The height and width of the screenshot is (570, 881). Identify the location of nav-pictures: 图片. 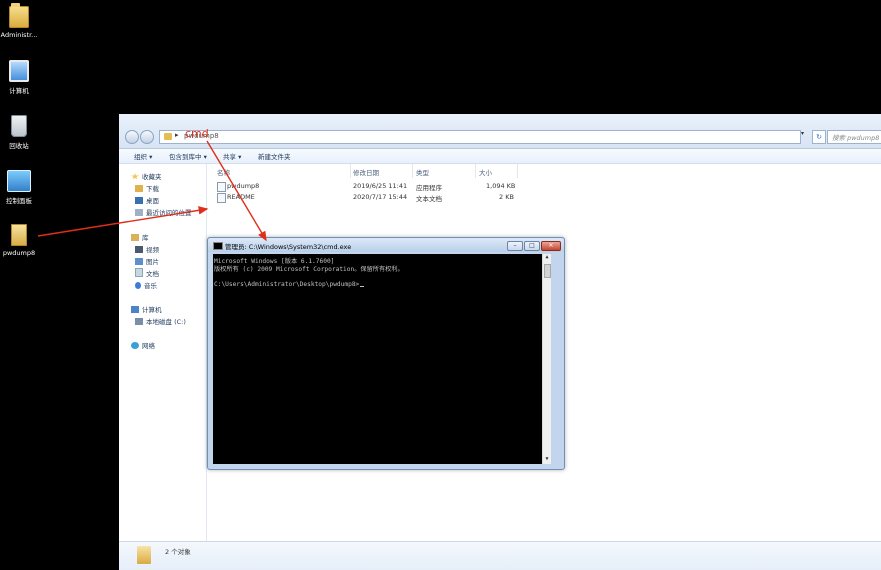
(147, 261).